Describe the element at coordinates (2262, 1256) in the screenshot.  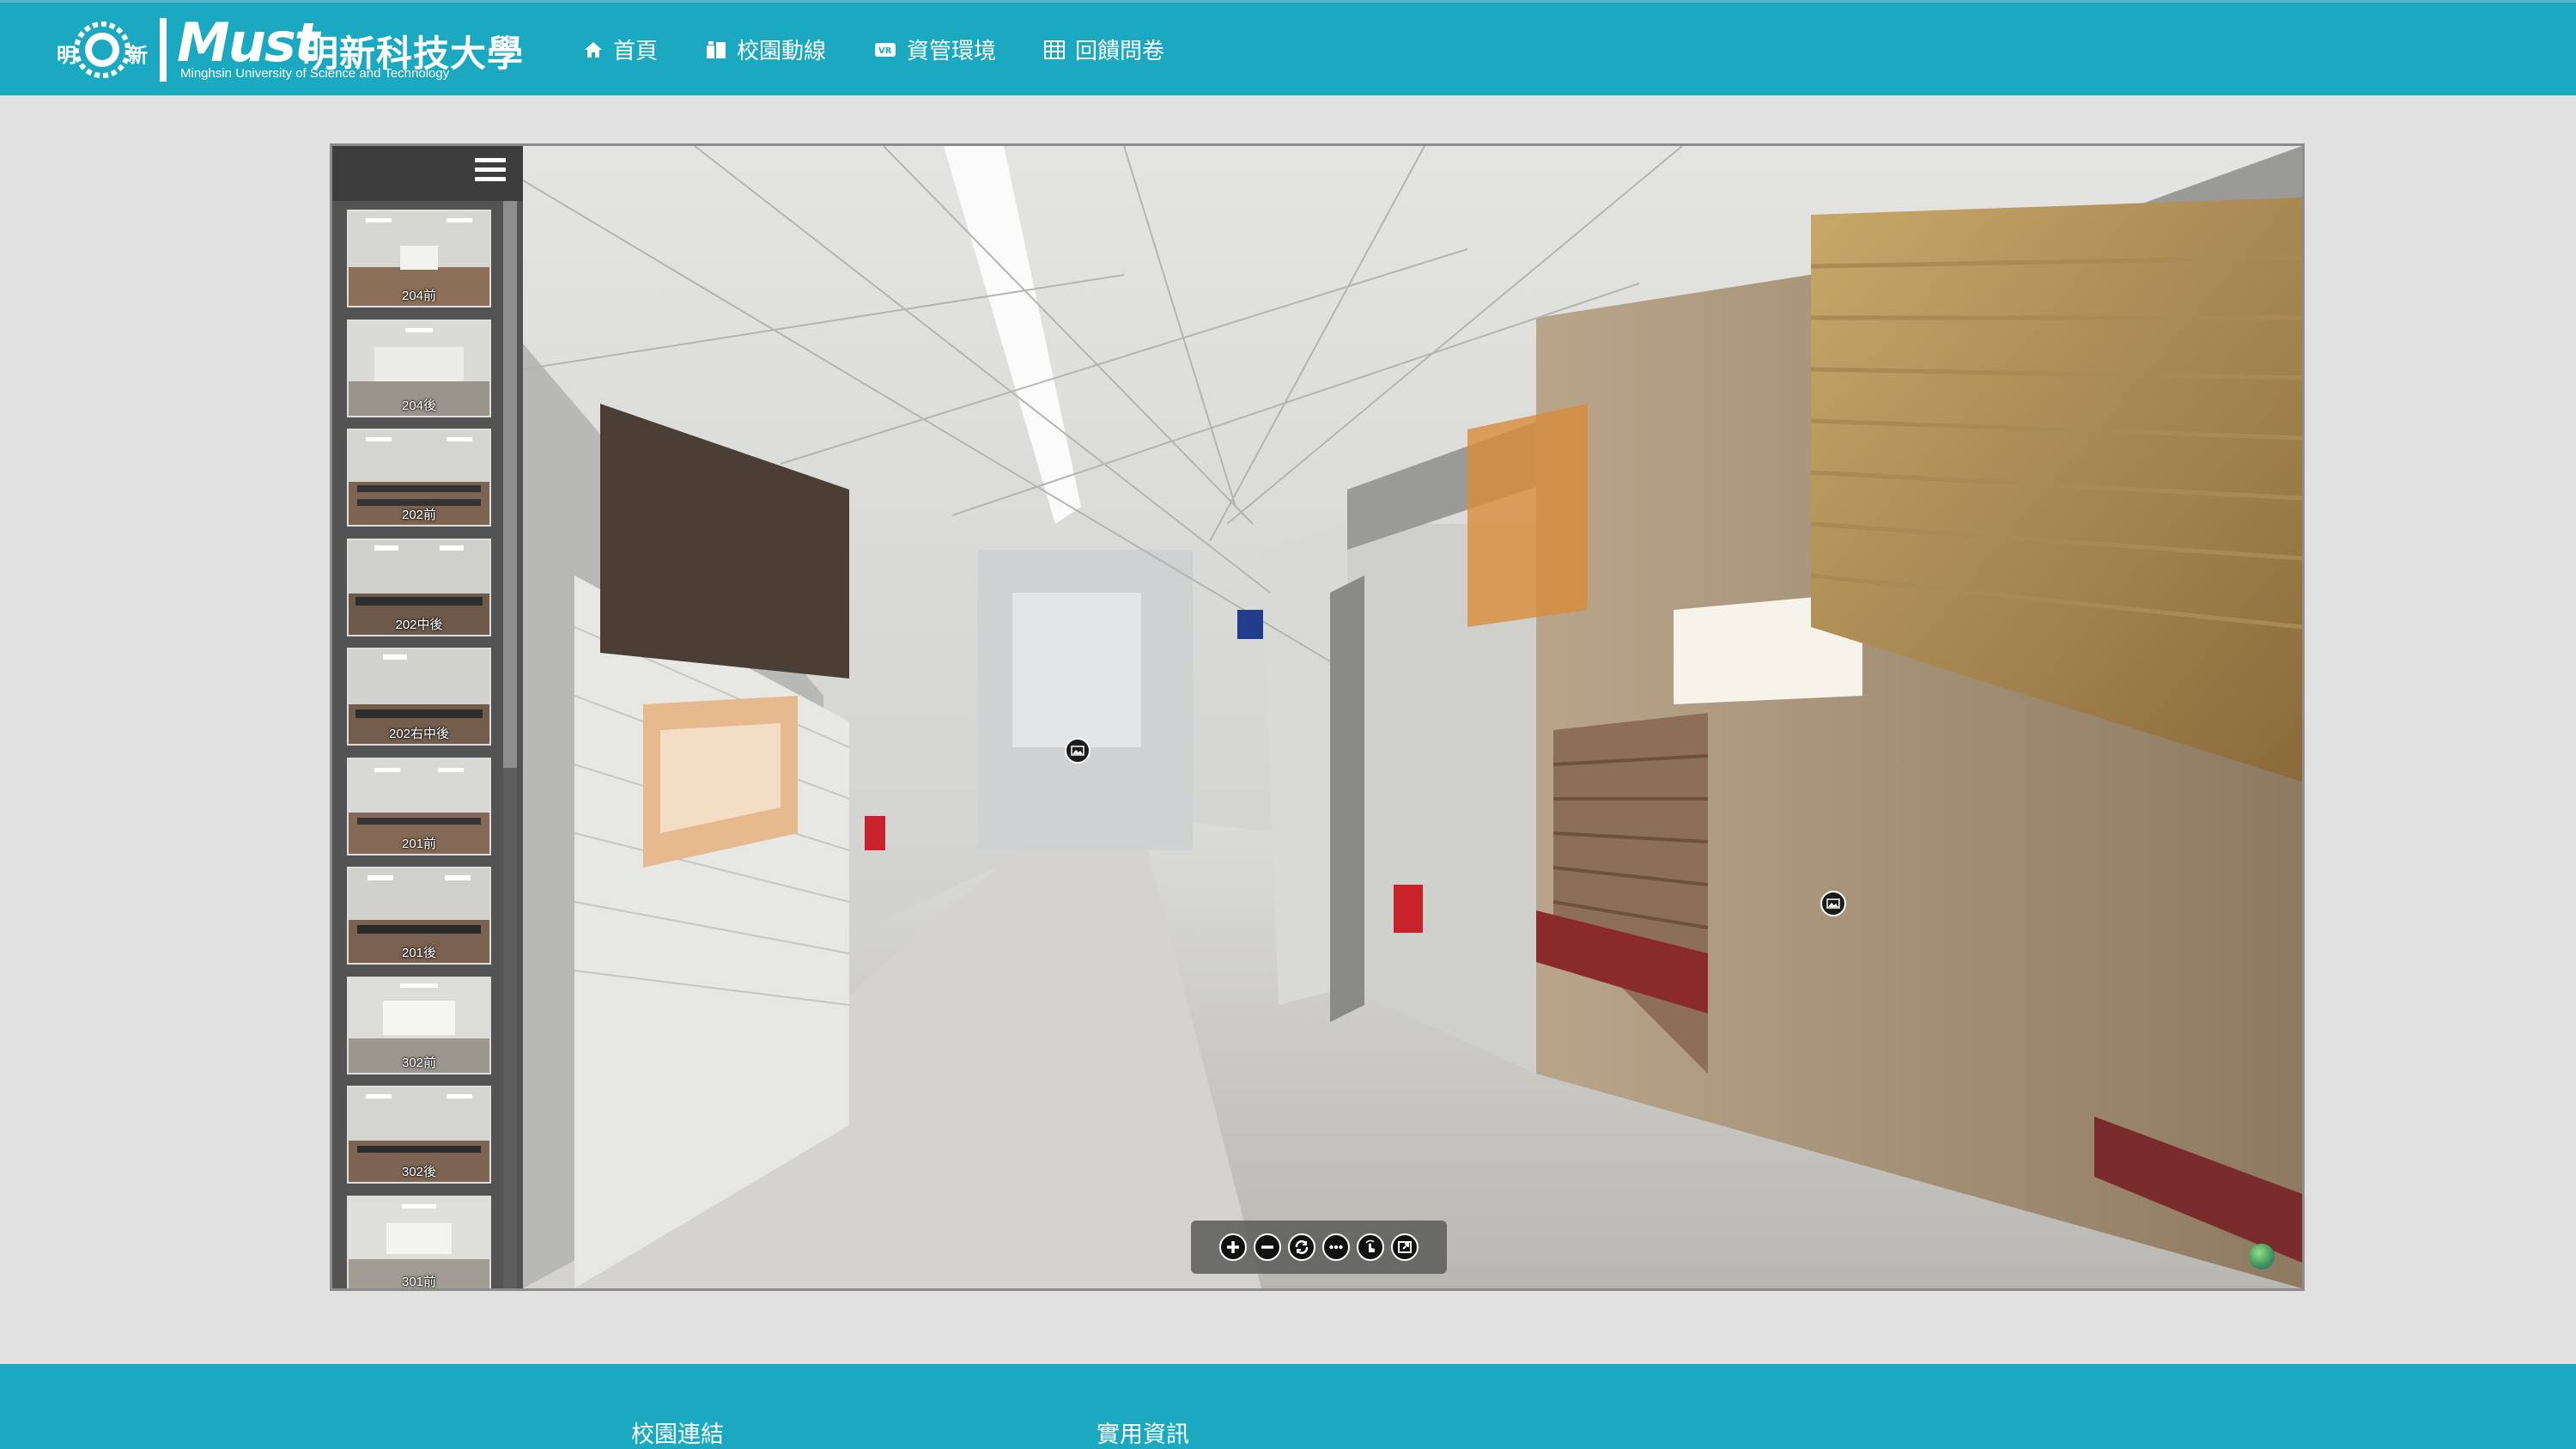
I see `webvr-globe-icon` at that location.